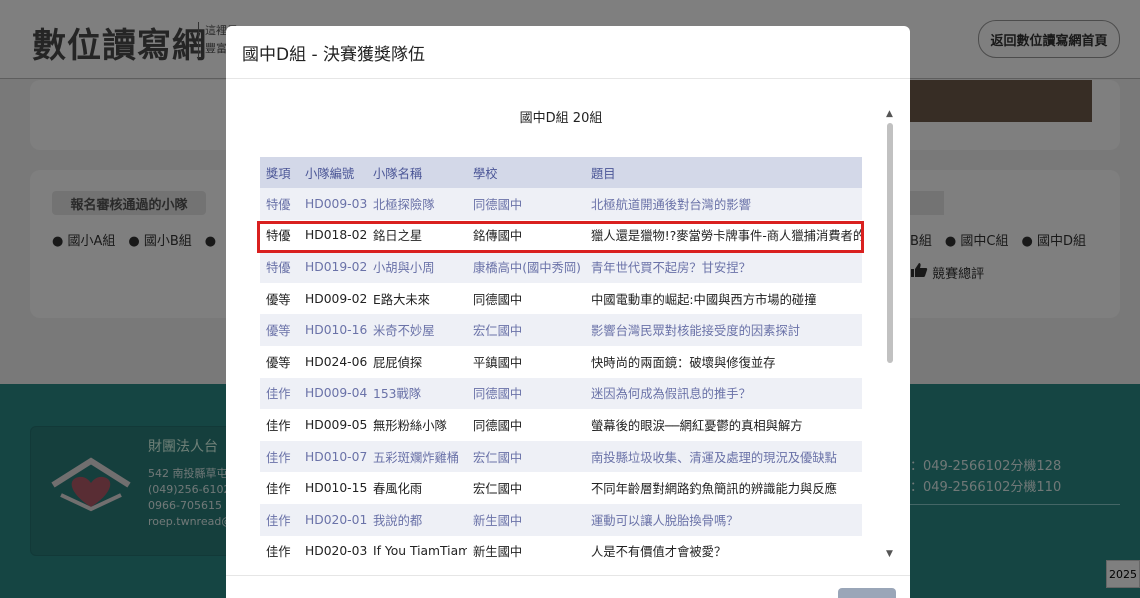 The height and width of the screenshot is (598, 1140). What do you see at coordinates (333, 519) in the screenshot?
I see `cell-team-id: HD020-01` at bounding box center [333, 519].